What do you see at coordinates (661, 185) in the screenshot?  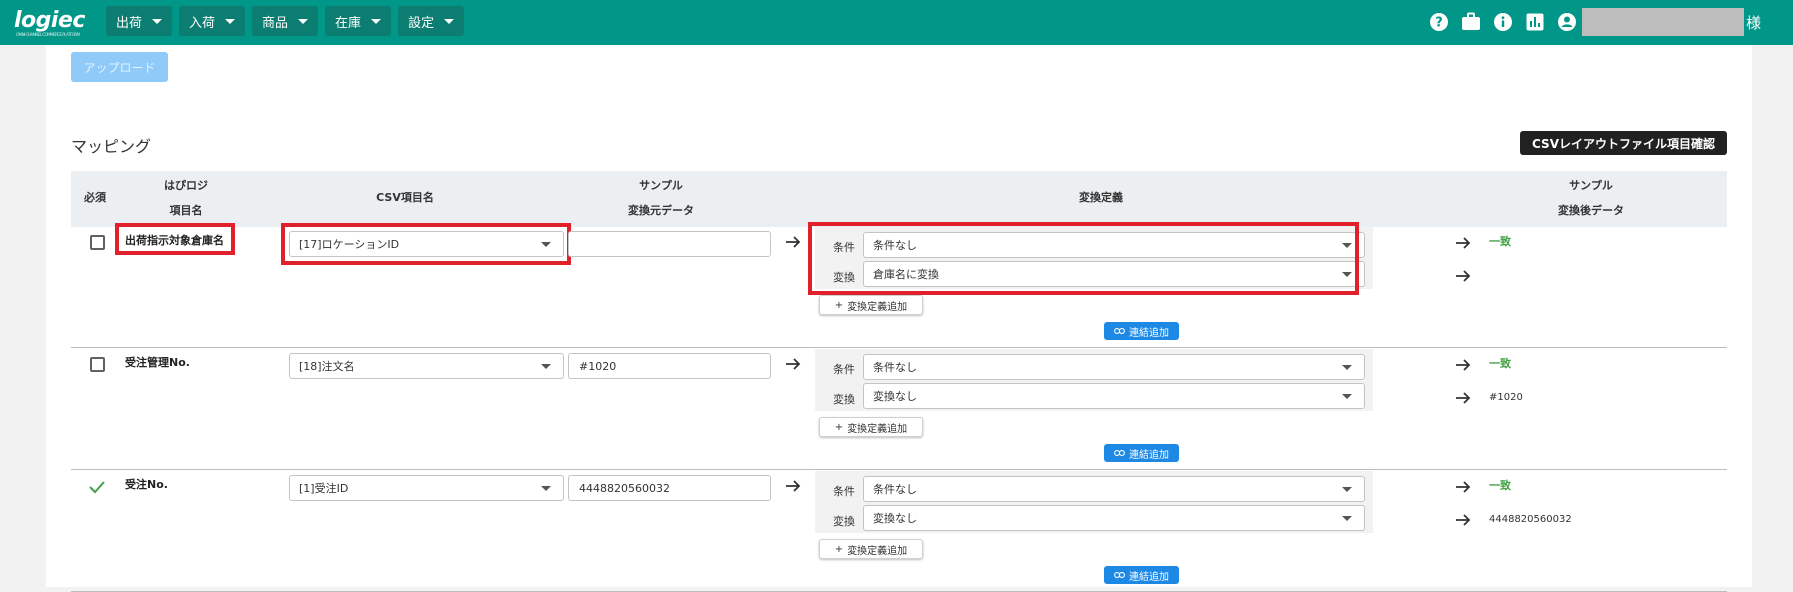 I see `header-sample-src-1: サンプル` at bounding box center [661, 185].